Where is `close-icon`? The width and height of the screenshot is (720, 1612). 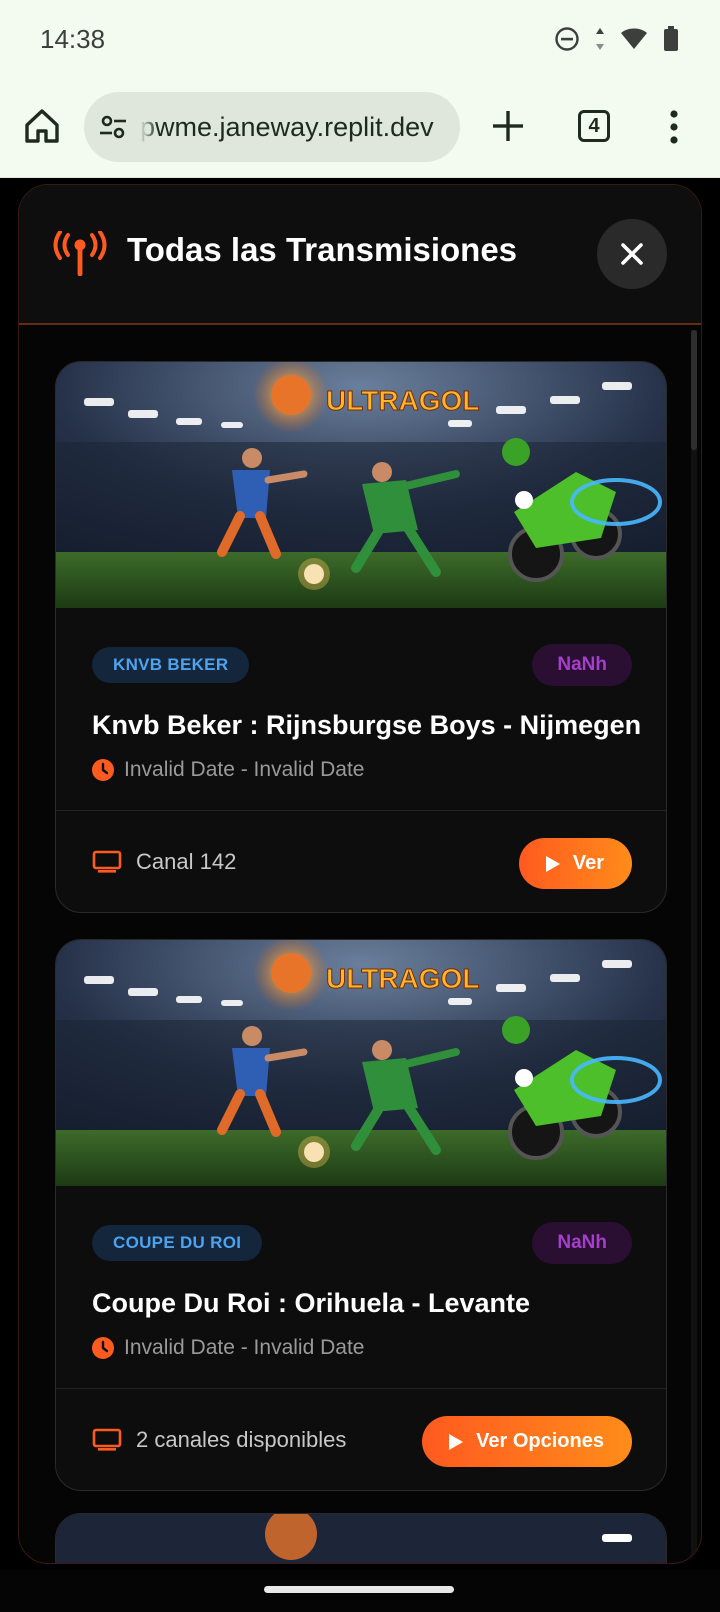
close-icon is located at coordinates (632, 254).